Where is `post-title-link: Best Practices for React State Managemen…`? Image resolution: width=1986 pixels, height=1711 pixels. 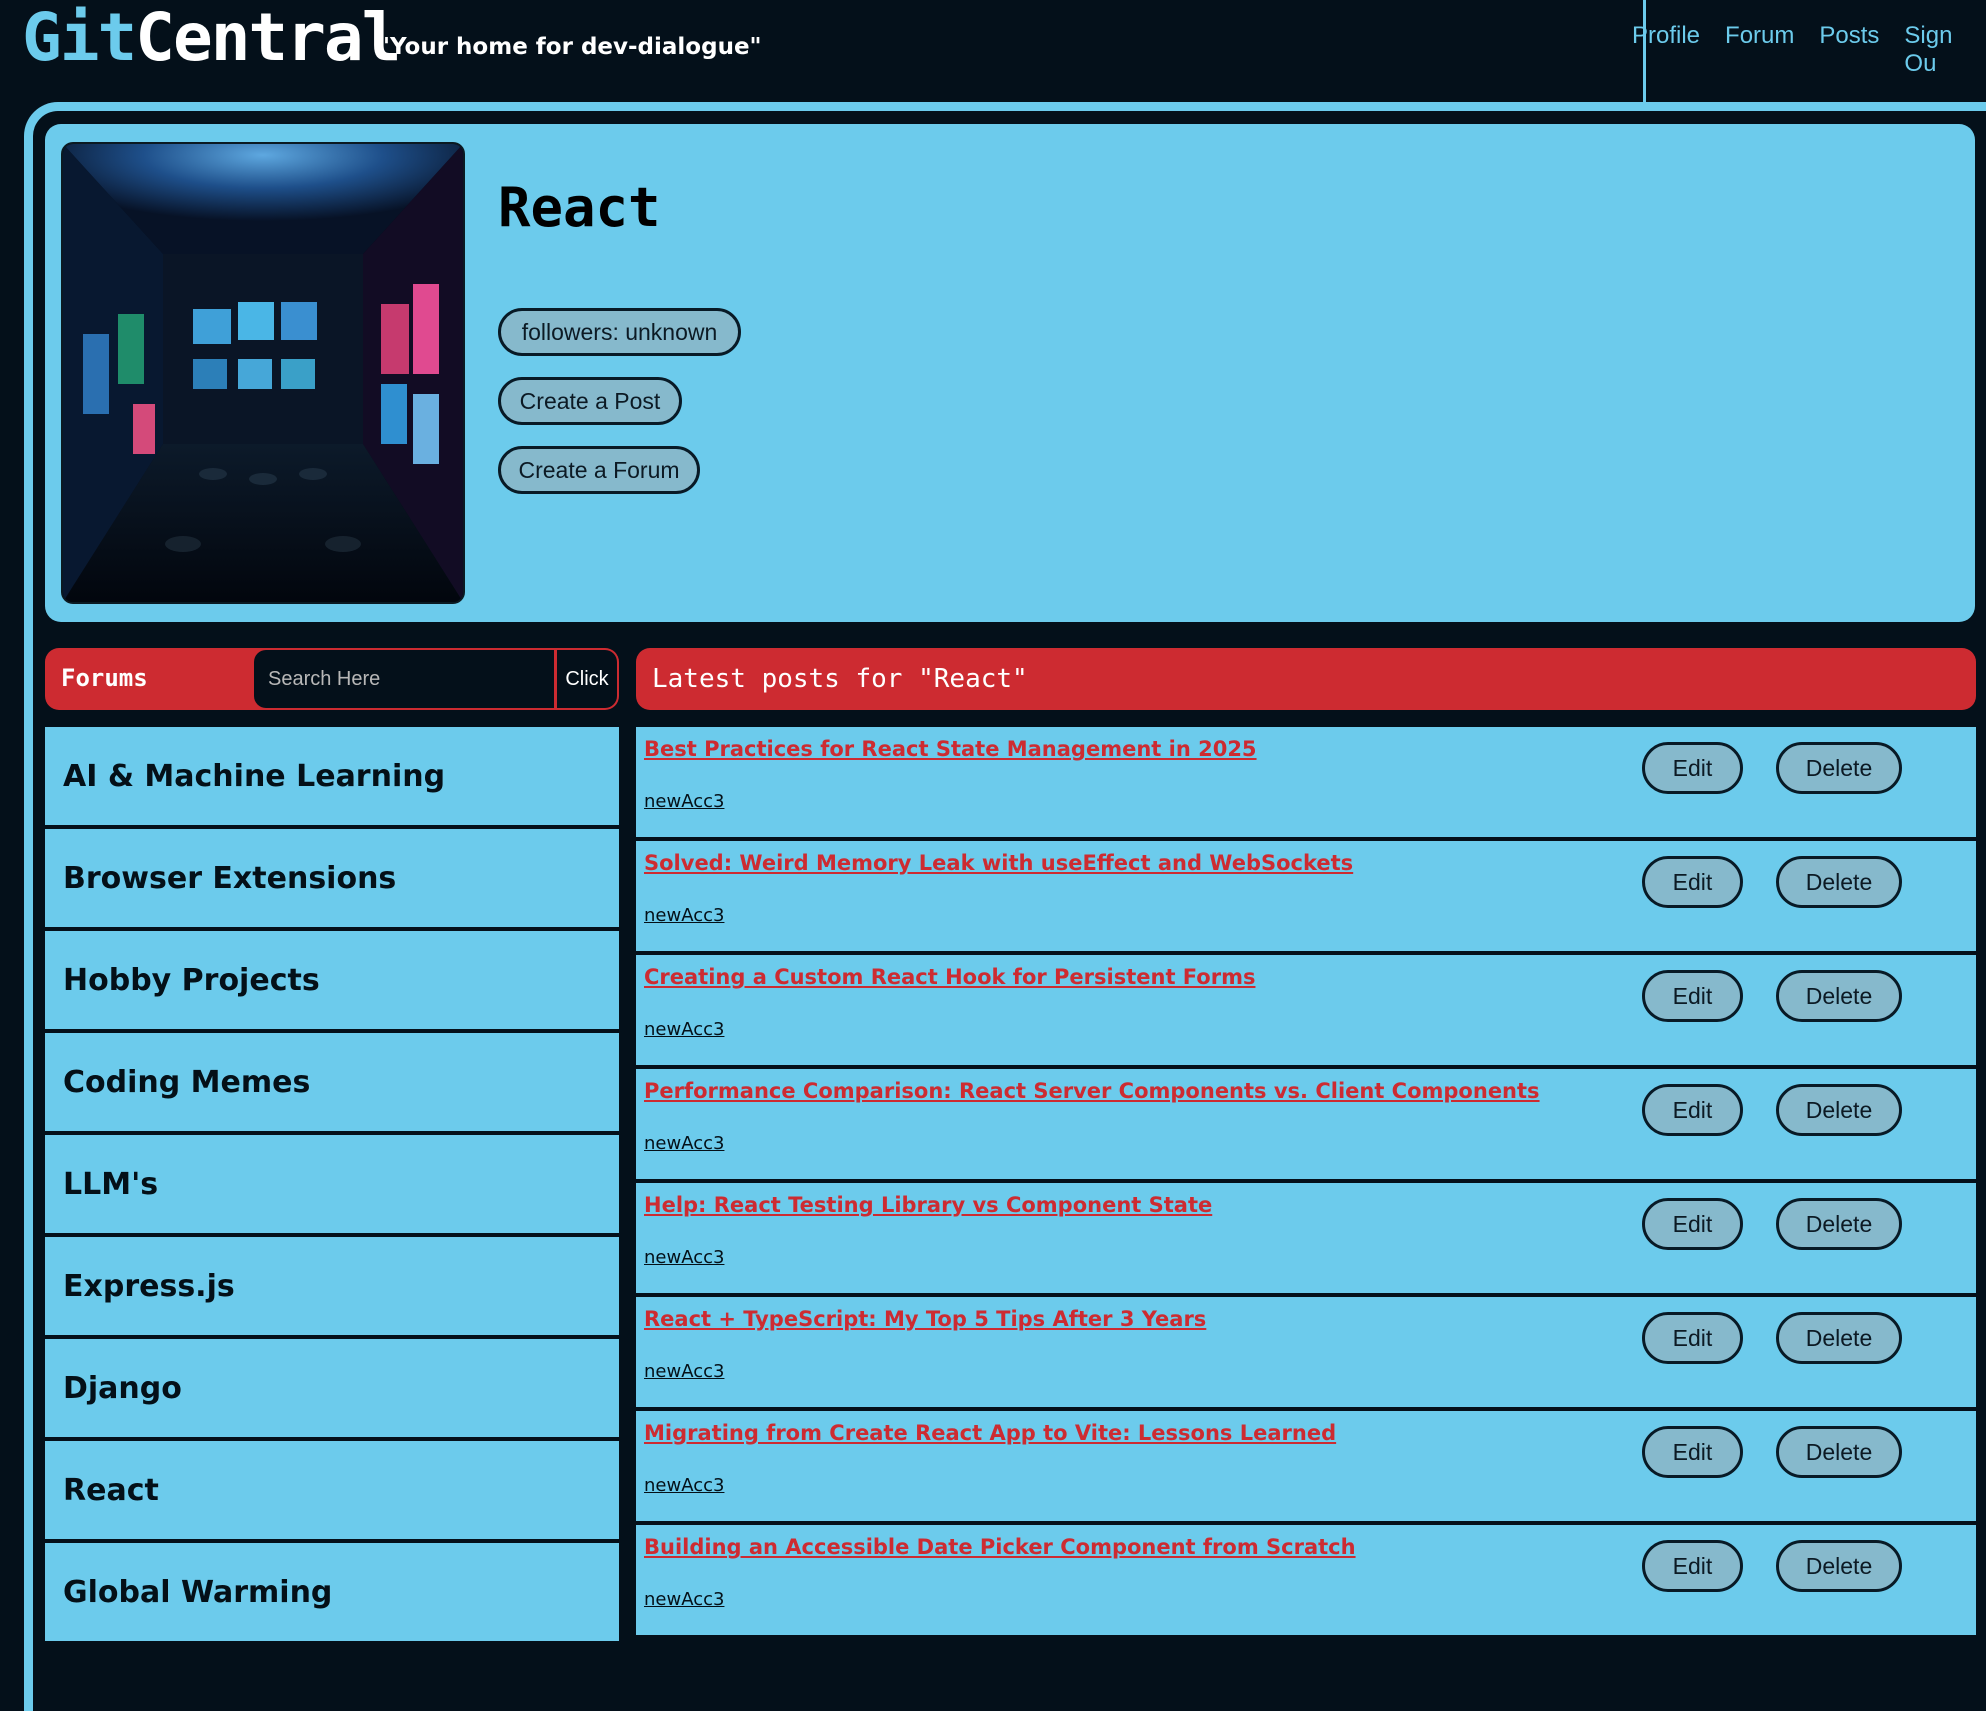
post-title-link: Best Practices for React State Managemen… is located at coordinates (950, 749).